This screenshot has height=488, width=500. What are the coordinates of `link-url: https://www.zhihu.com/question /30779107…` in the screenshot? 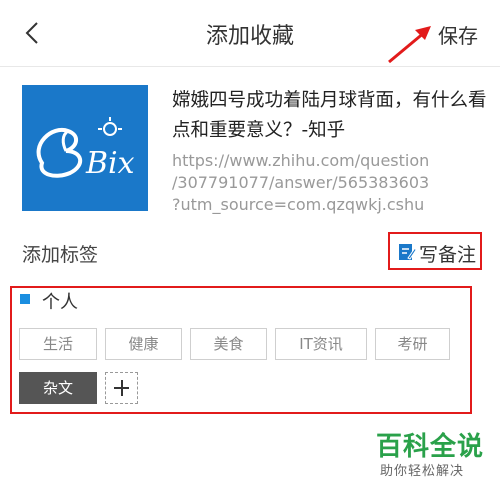 It's located at (301, 182).